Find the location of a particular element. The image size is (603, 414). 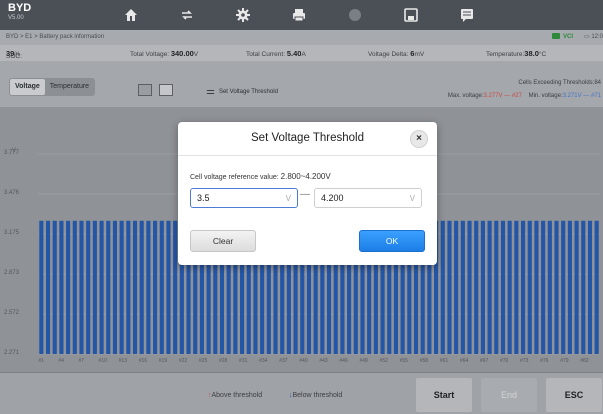

x-tick-label: #76 is located at coordinates (544, 361).